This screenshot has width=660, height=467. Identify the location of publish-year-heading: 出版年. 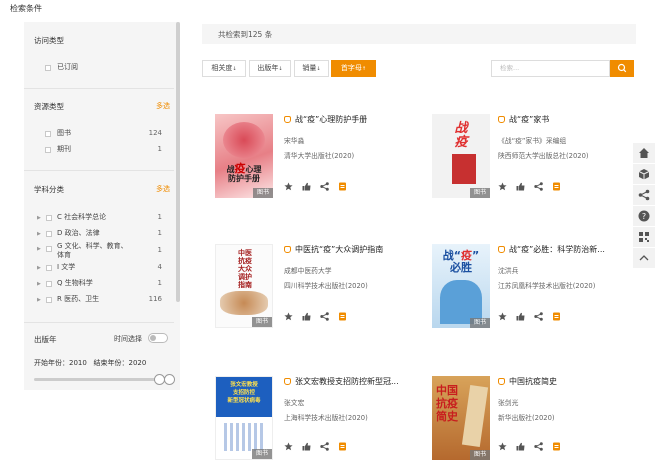
(45, 339).